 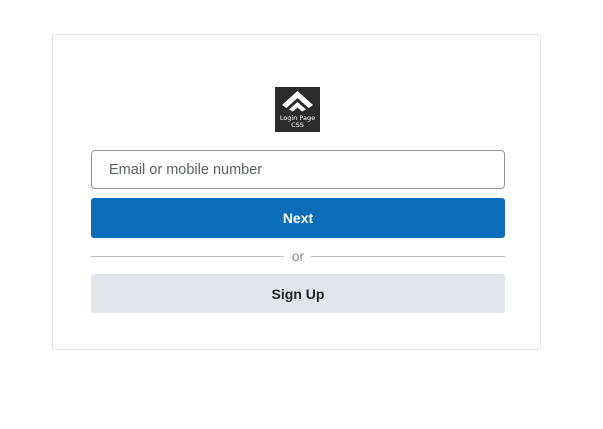 I want to click on next-button: Next, so click(x=298, y=218).